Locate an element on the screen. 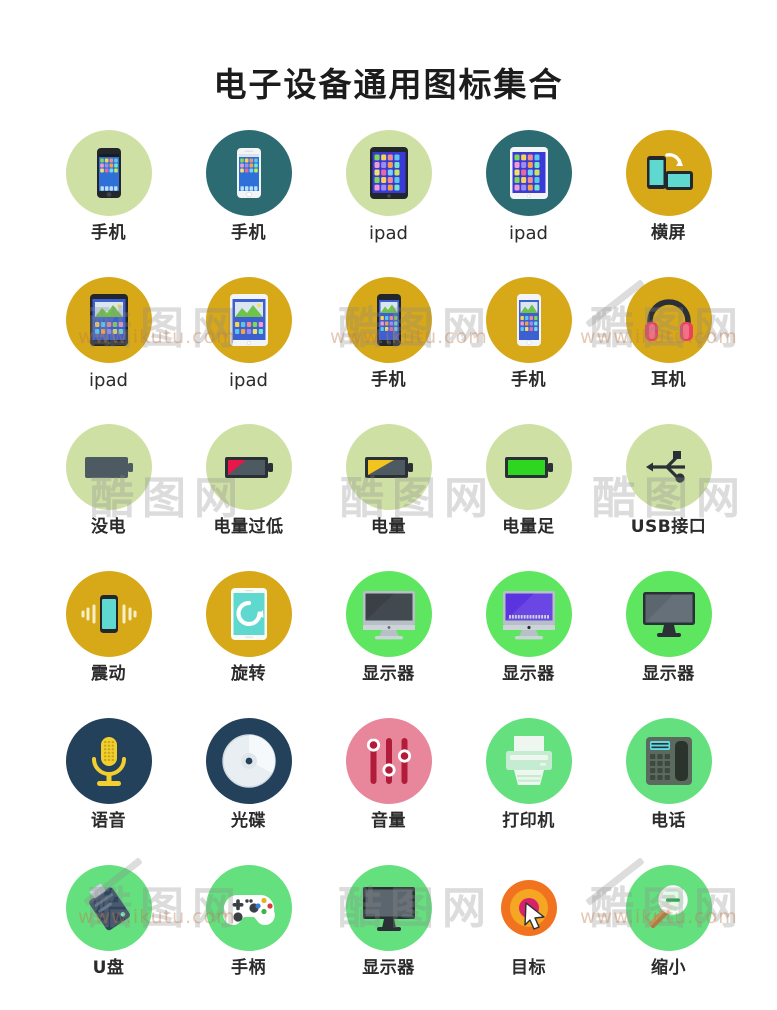  battery-full-icon is located at coordinates (528, 467).